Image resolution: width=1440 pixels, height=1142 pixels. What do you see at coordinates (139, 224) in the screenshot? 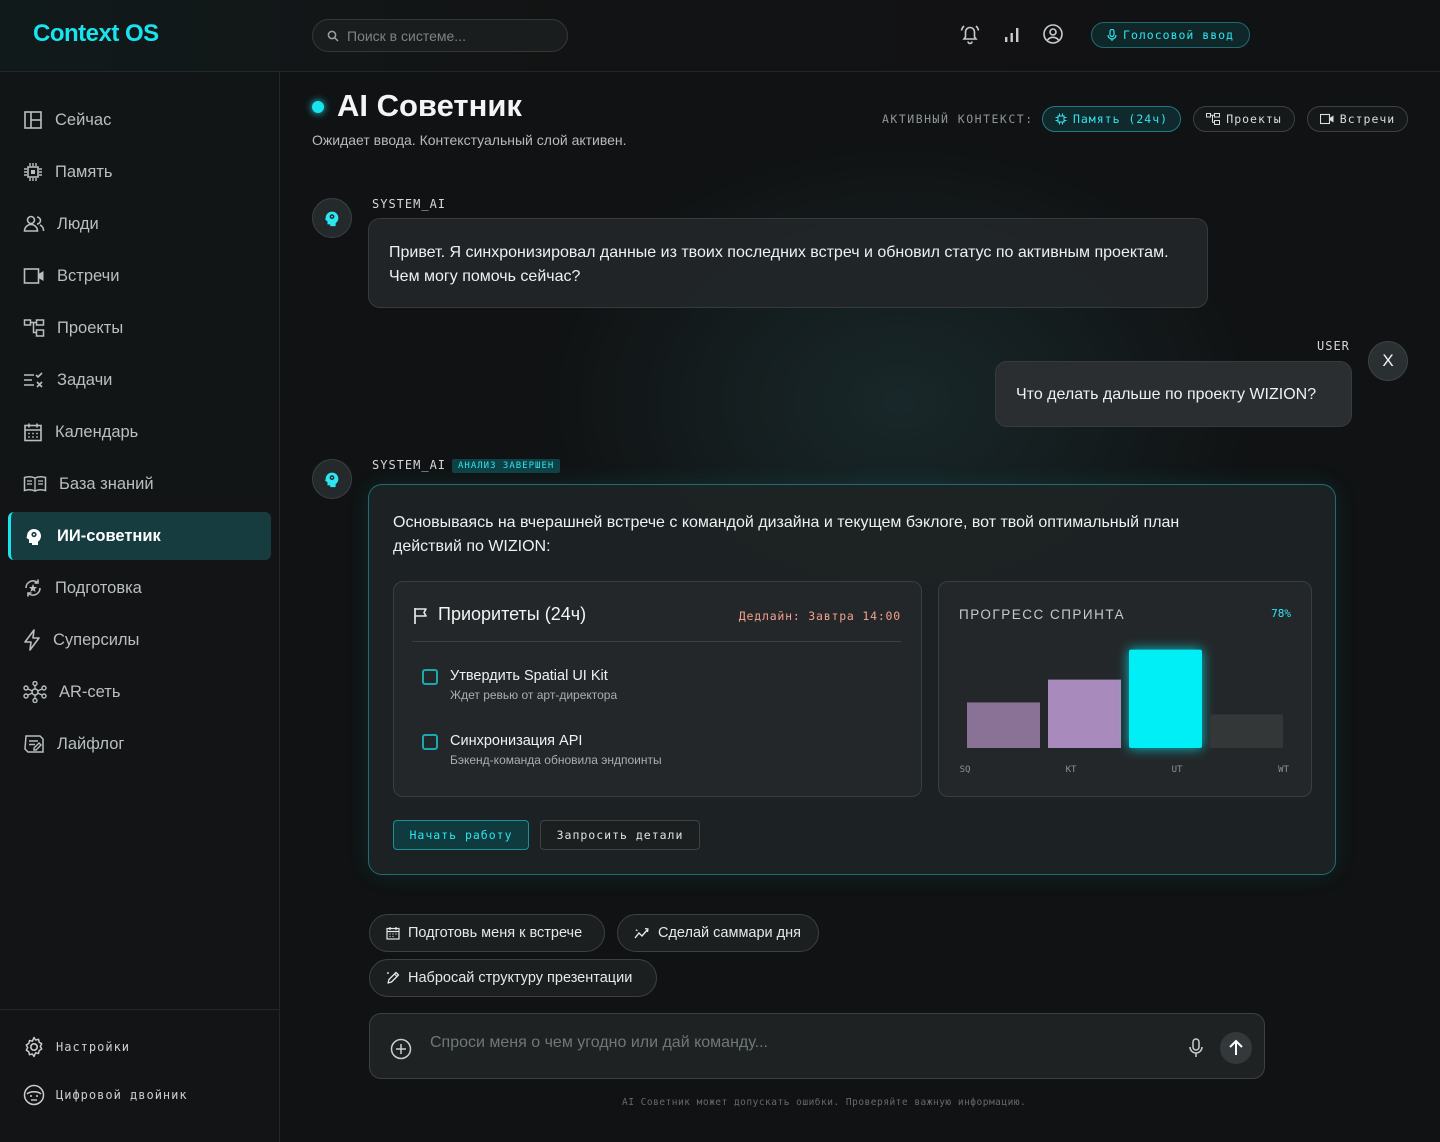
I see `sidebar-item-people: Люди` at bounding box center [139, 224].